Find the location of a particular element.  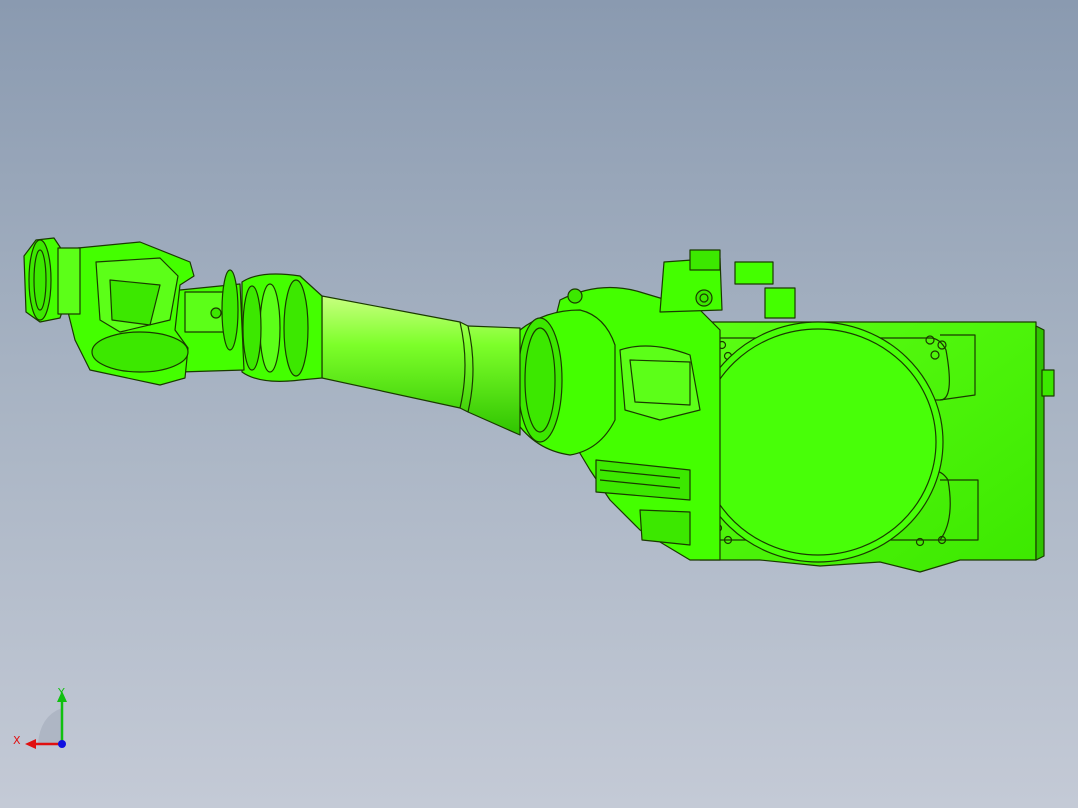

forearm-collar is located at coordinates (282, 327).